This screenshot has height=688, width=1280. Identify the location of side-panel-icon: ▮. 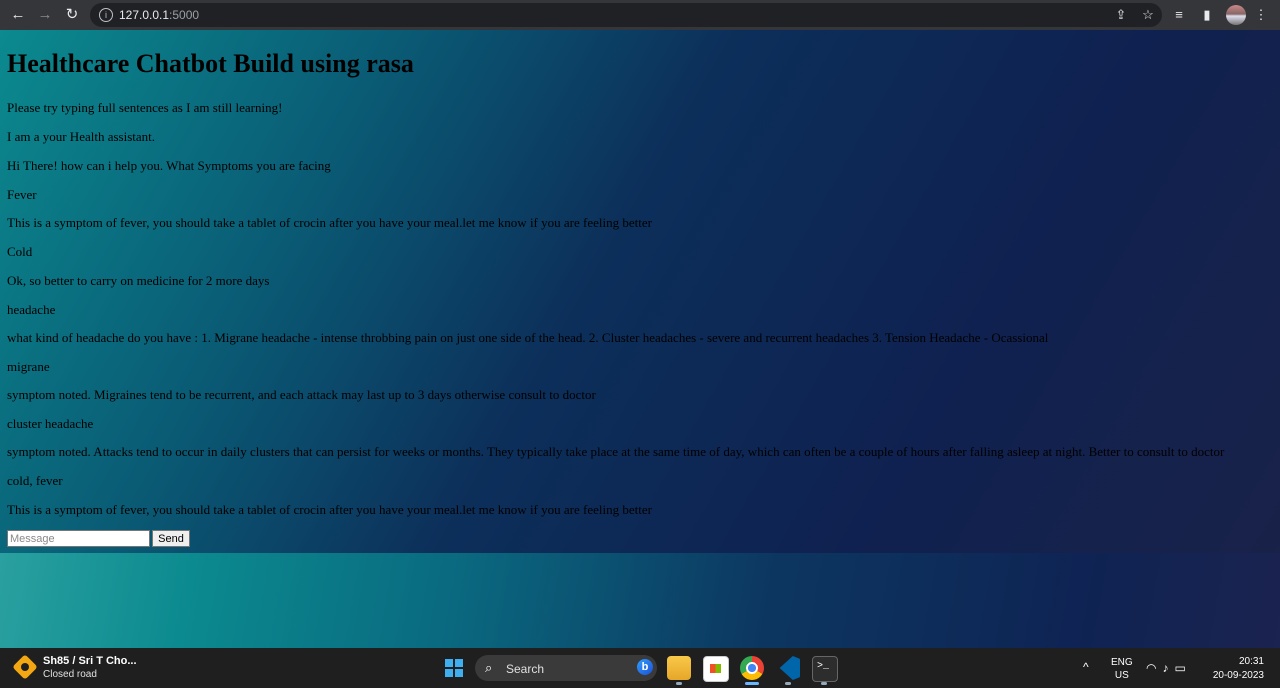
(1207, 15).